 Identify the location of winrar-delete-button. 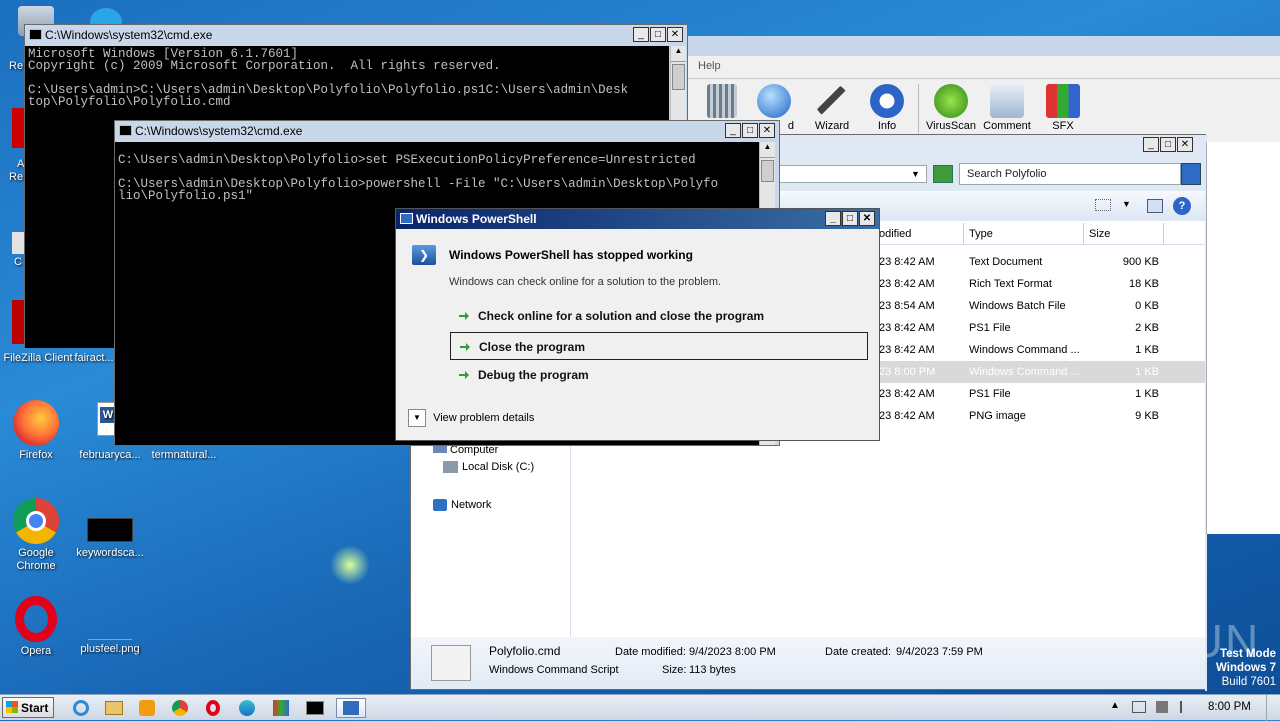
(722, 102).